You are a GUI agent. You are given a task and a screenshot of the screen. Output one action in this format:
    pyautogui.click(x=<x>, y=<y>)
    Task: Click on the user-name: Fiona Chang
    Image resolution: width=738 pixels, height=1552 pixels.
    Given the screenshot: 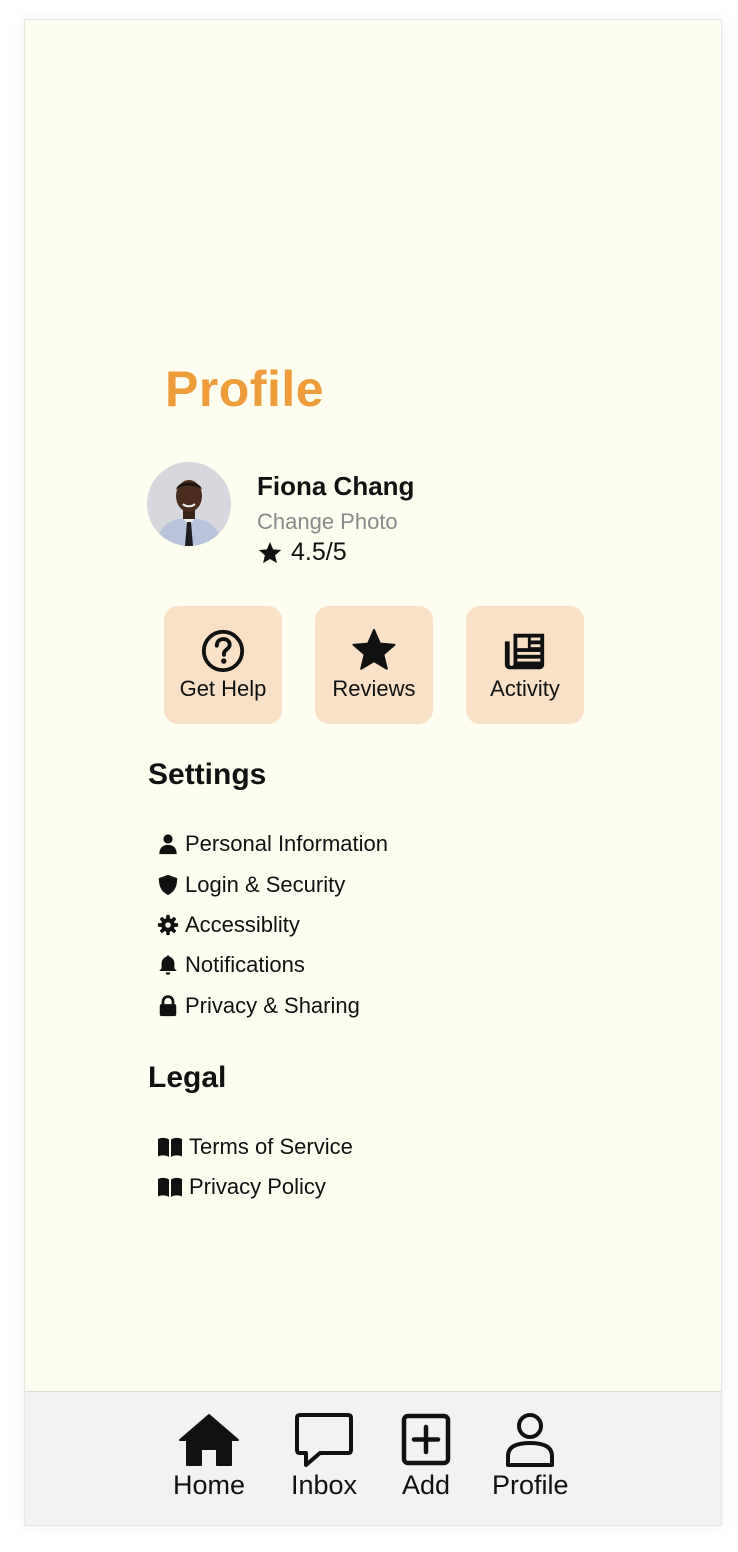 What is the action you would take?
    pyautogui.click(x=336, y=486)
    